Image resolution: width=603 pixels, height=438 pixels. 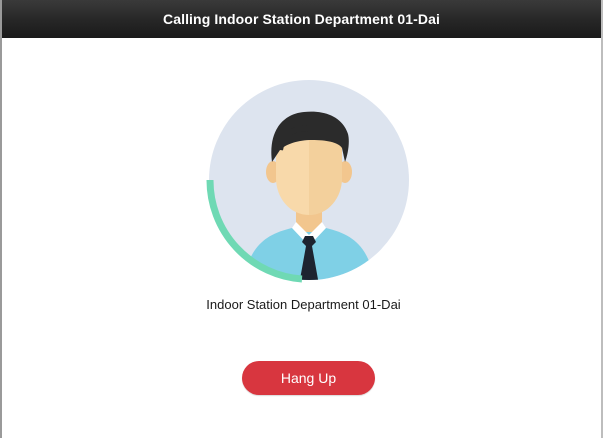 What do you see at coordinates (301, 19) in the screenshot?
I see `window-title: Calling Indoor Station Department 01-Dai` at bounding box center [301, 19].